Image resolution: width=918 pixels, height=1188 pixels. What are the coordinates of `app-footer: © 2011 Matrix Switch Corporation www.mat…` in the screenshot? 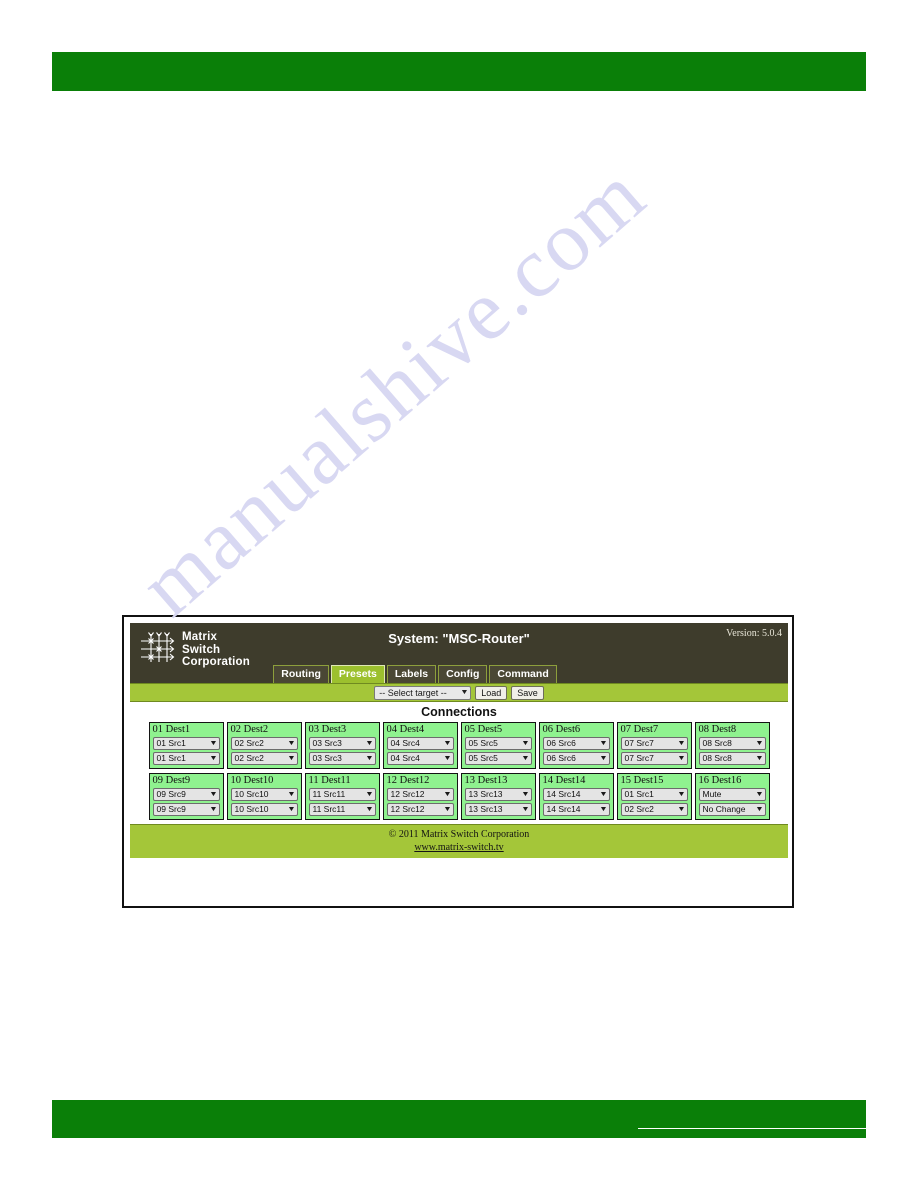 It's located at (459, 841).